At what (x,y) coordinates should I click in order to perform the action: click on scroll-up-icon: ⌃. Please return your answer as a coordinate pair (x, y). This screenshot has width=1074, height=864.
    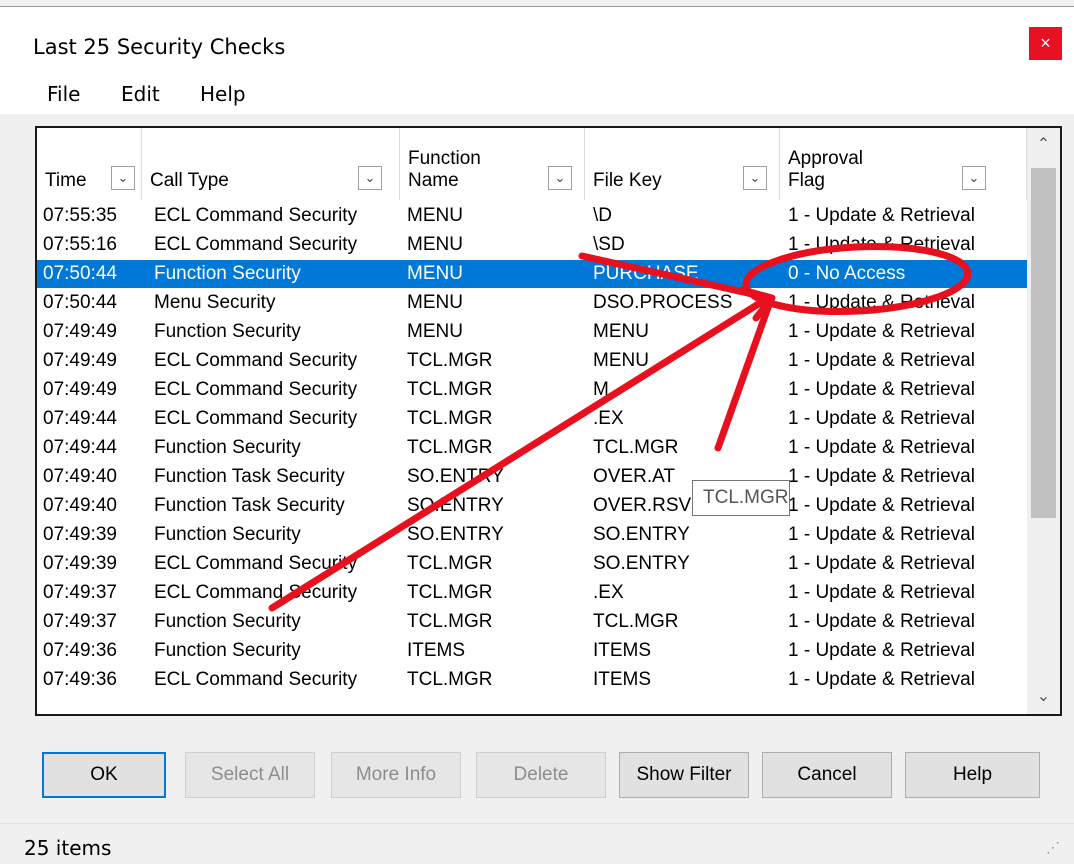
    Looking at the image, I should click on (1043, 145).